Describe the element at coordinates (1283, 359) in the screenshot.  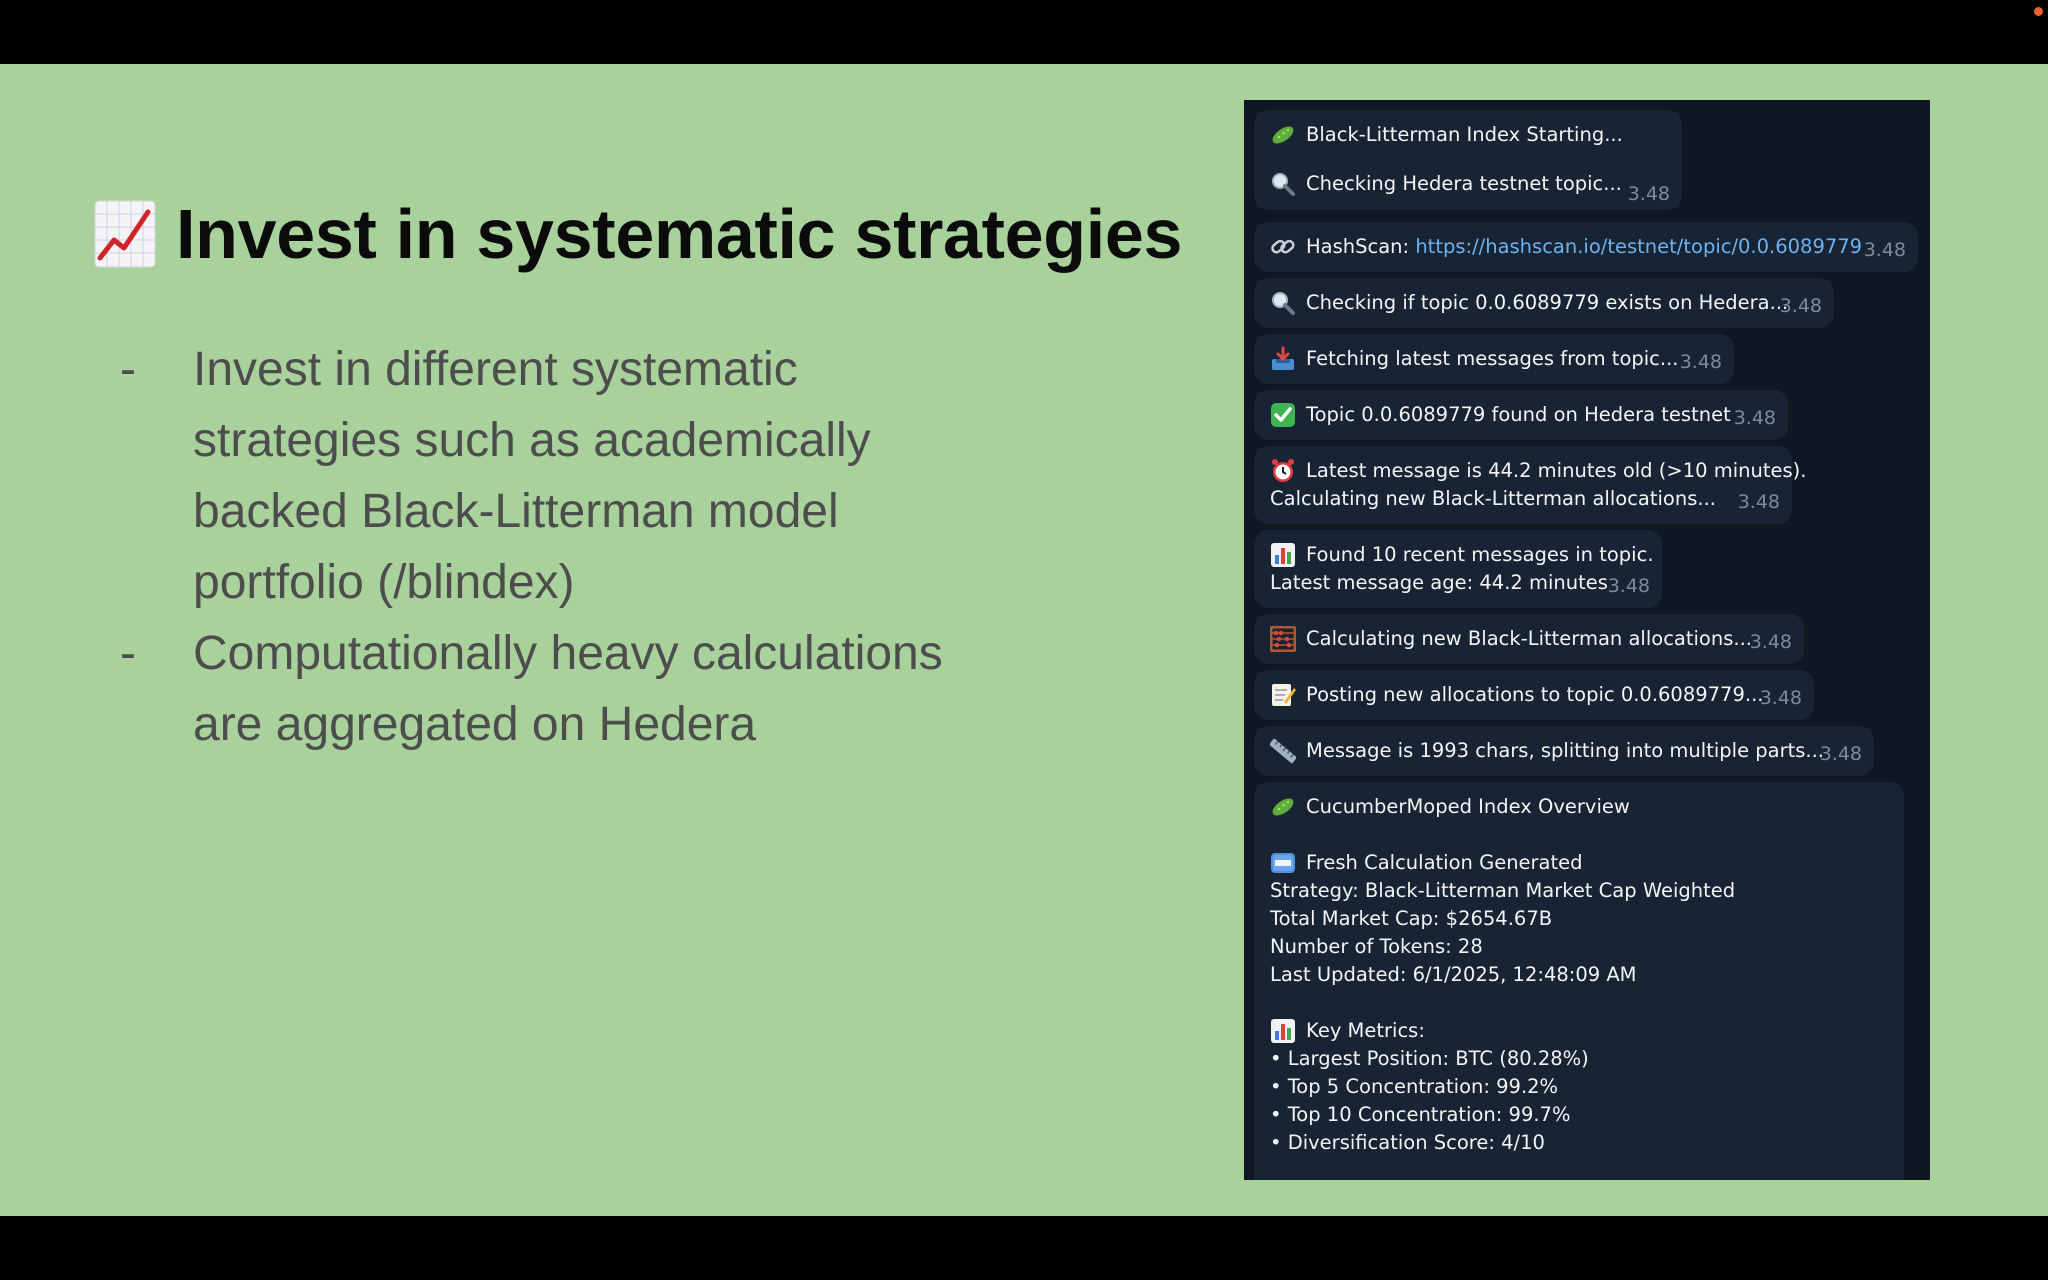
I see `inbox-tray-icon` at that location.